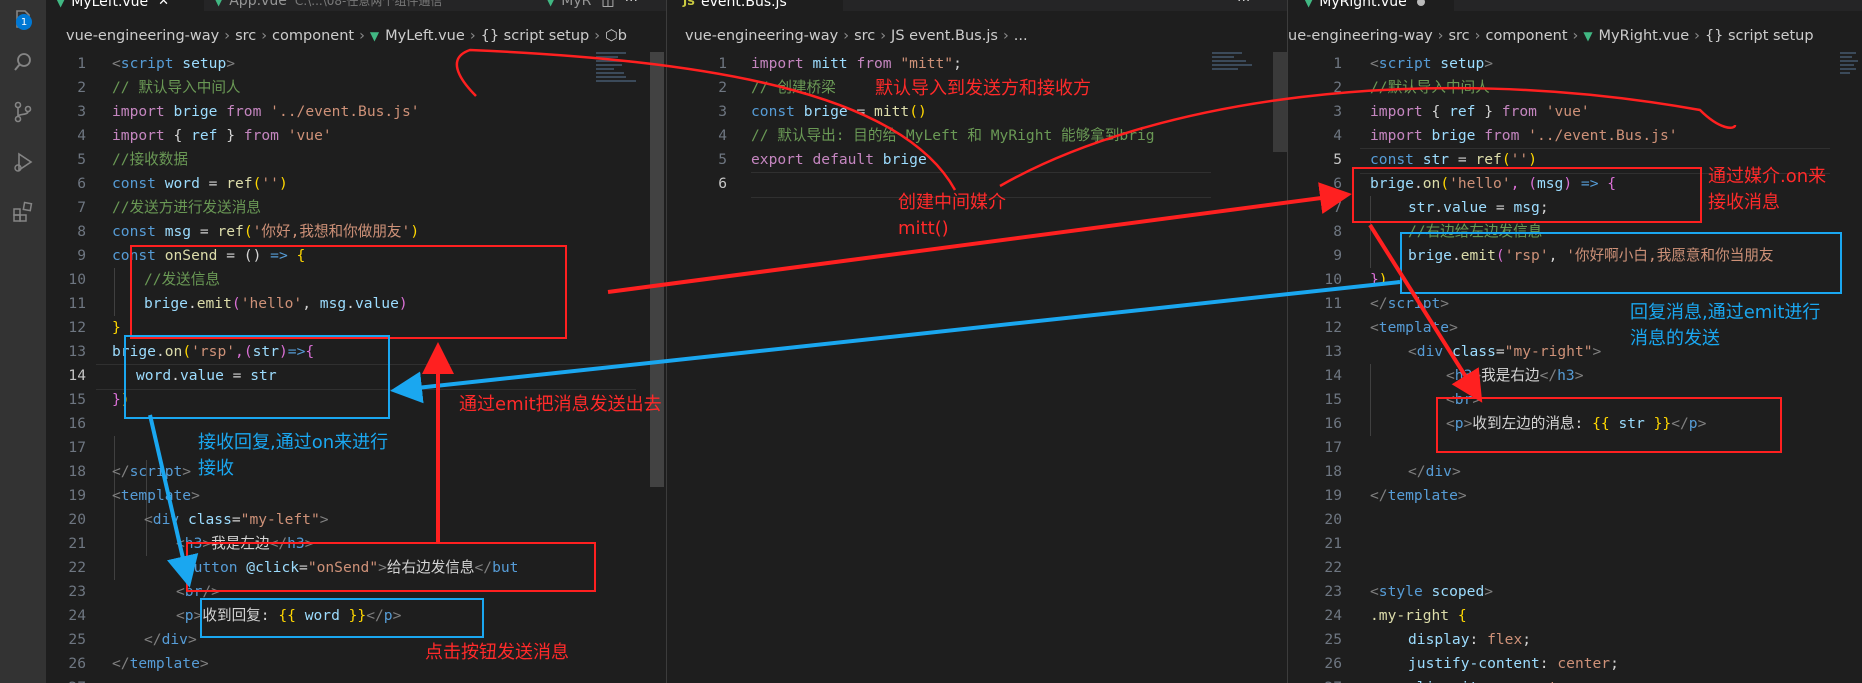  What do you see at coordinates (952, 202) in the screenshot?
I see `annotation-create-medium: 创建中间媒介` at bounding box center [952, 202].